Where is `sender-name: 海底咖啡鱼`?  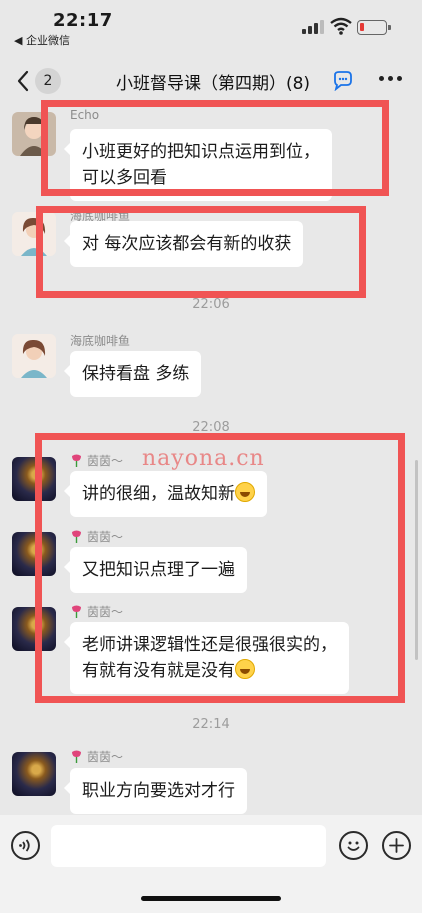 sender-name: 海底咖啡鱼 is located at coordinates (100, 341).